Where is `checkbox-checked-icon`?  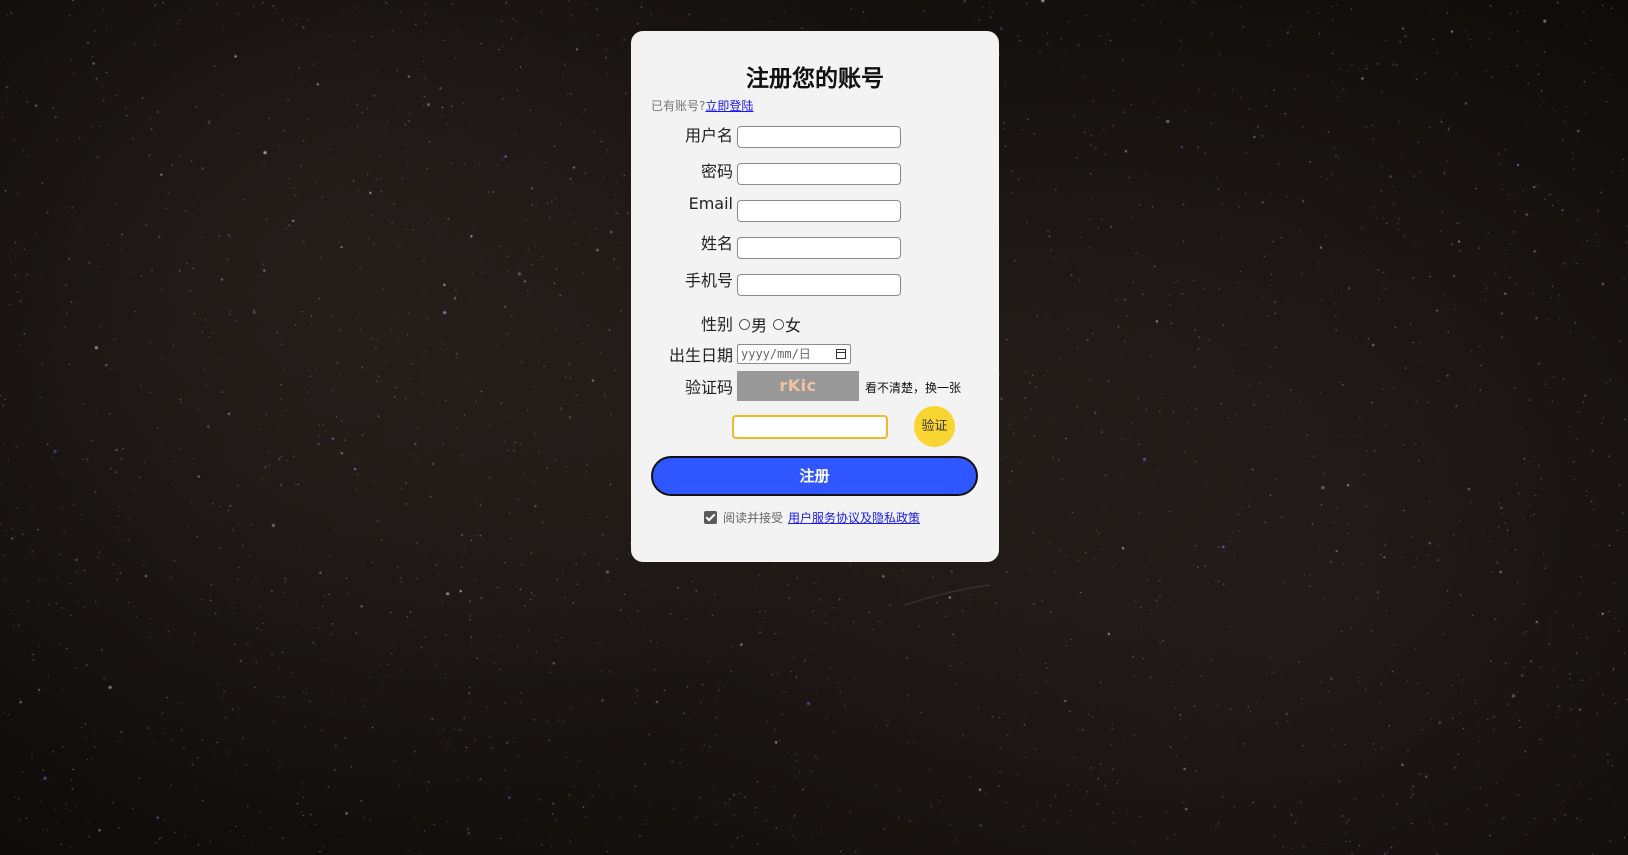 checkbox-checked-icon is located at coordinates (710, 517).